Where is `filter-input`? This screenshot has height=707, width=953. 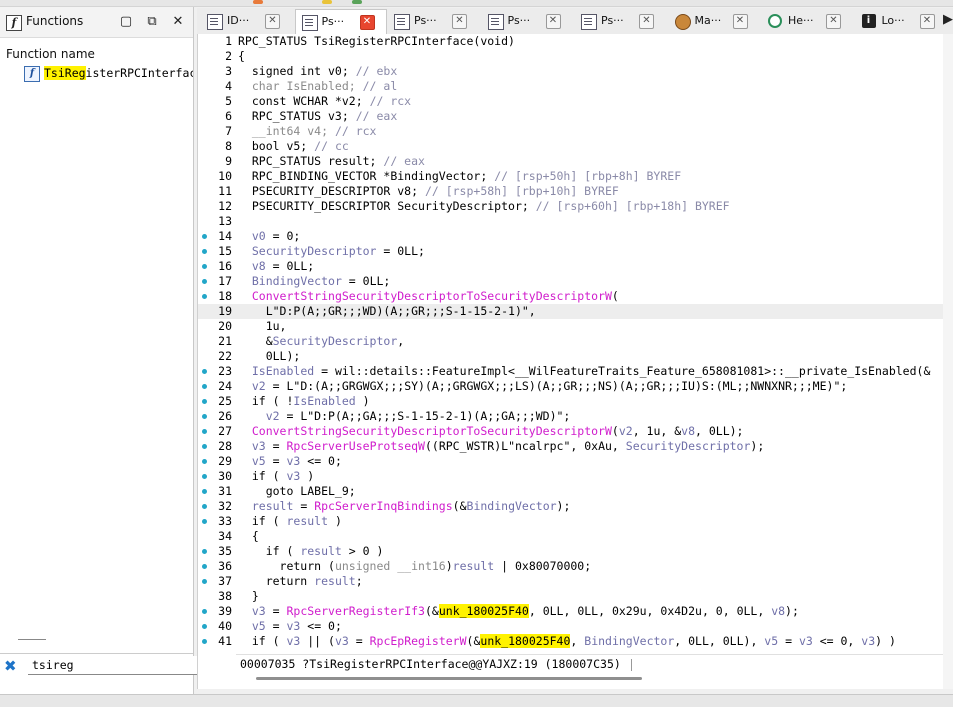
filter-input is located at coordinates (113, 665).